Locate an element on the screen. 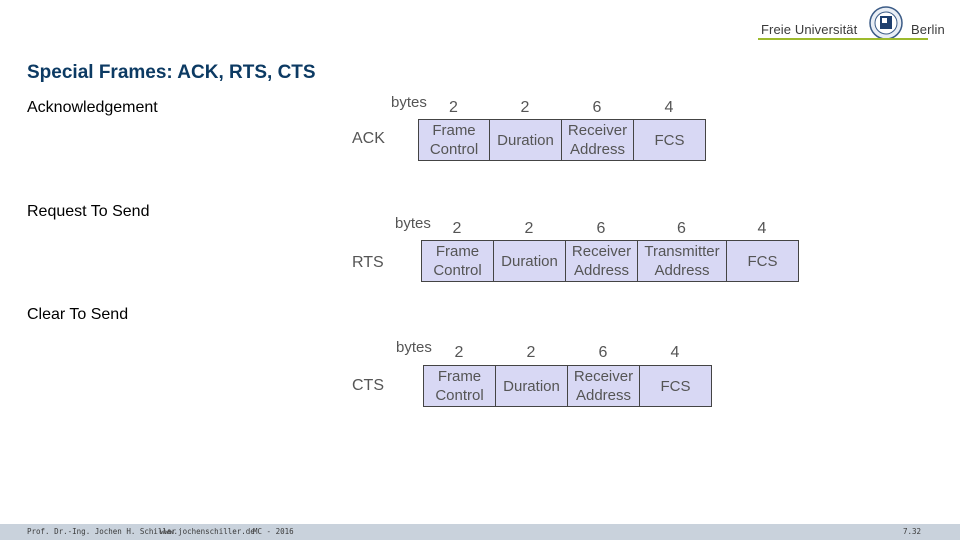 This screenshot has width=960, height=540. section-label-cts: Clear To Send is located at coordinates (78, 314).